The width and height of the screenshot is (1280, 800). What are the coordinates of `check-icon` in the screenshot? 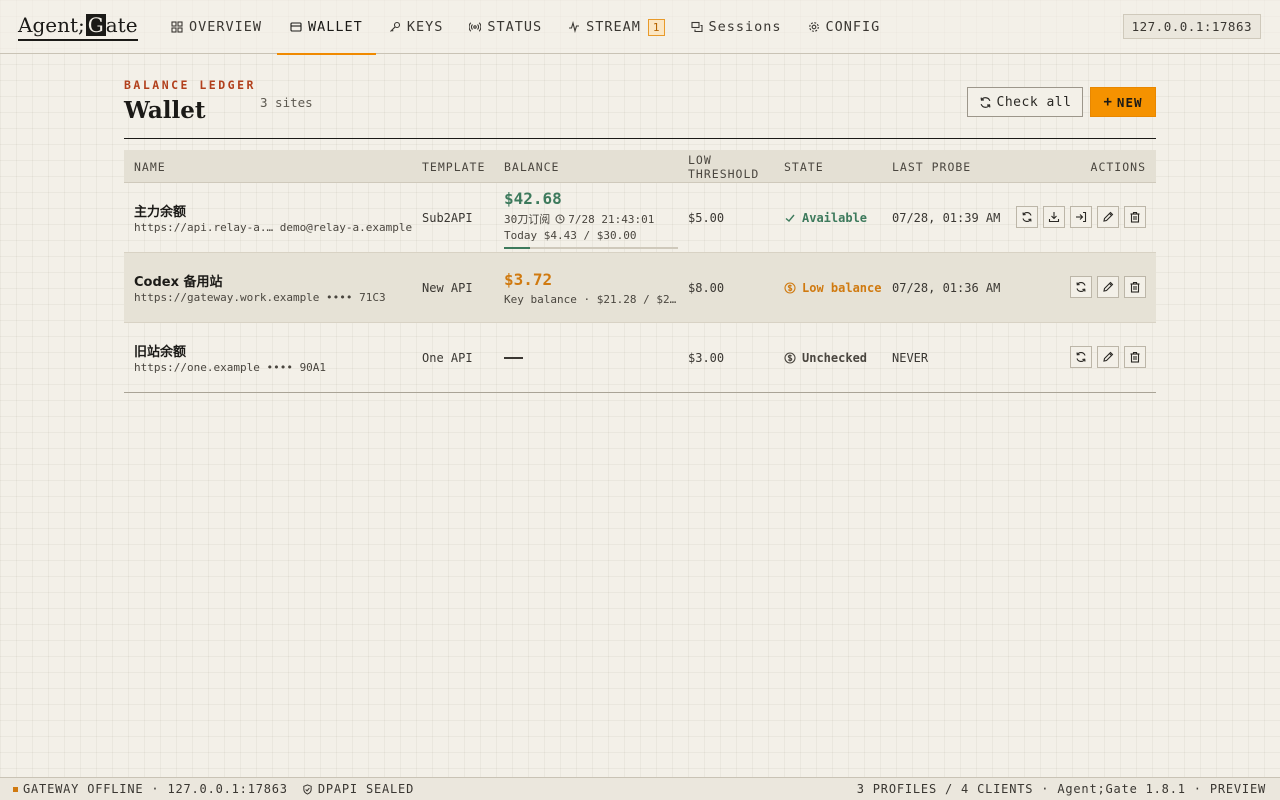 It's located at (790, 218).